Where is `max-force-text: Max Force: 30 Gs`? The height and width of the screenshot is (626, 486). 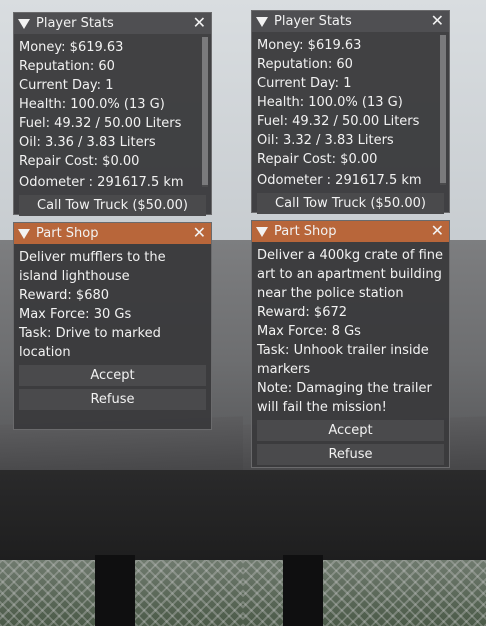 max-force-text: Max Force: 30 Gs is located at coordinates (75, 314).